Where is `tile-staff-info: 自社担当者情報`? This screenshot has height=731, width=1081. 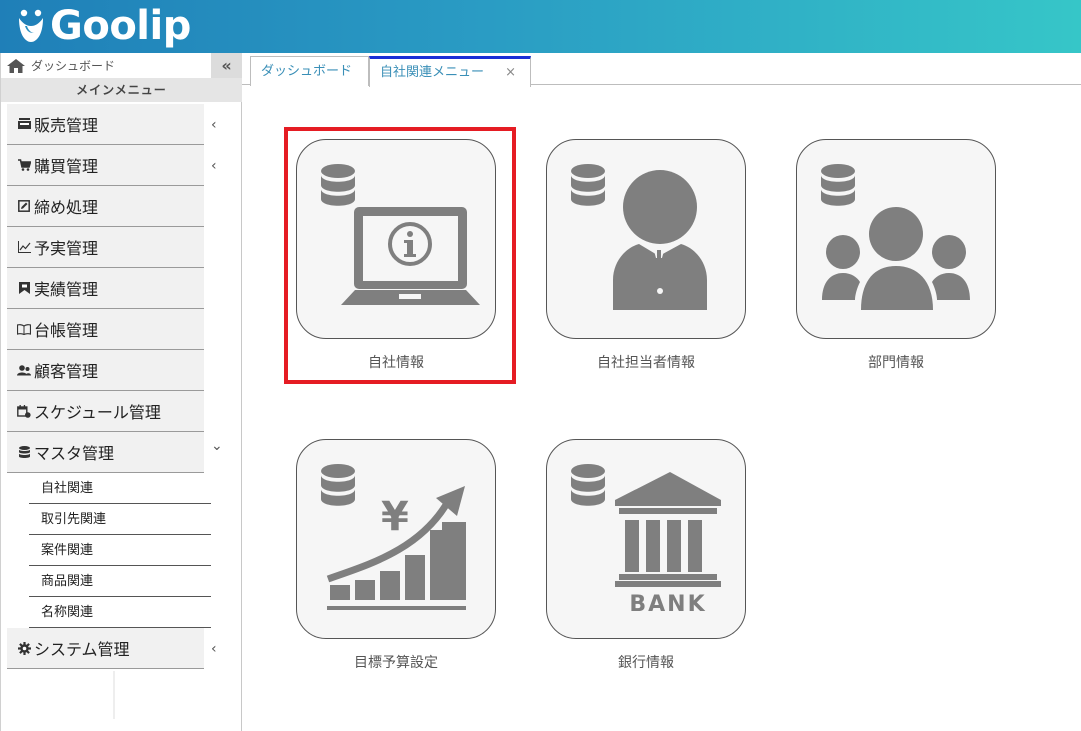 tile-staff-info: 自社担当者情報 is located at coordinates (646, 255).